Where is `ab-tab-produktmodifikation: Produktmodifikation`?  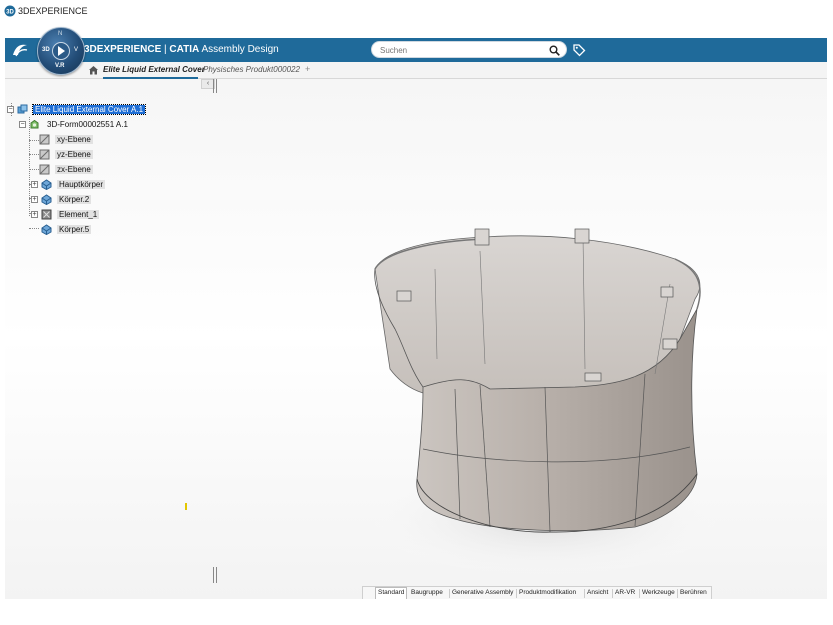 ab-tab-produktmodifikation: Produktmodifikation is located at coordinates (547, 592).